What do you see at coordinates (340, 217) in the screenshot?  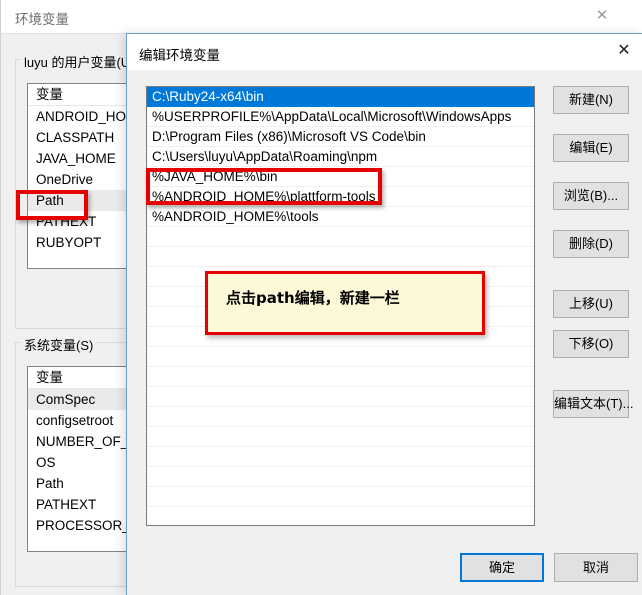 I see `path-list-item: %ANDROID_HOME%\tools` at bounding box center [340, 217].